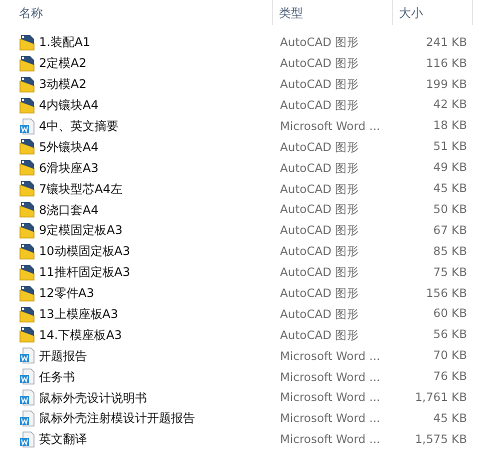  I want to click on file-size: 116 KB, so click(446, 63).